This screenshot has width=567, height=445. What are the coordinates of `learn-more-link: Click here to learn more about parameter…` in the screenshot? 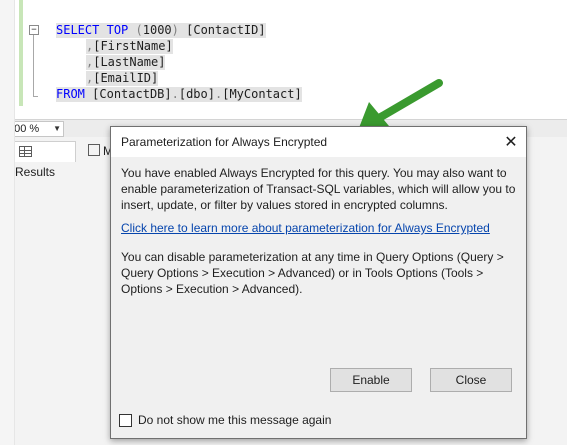 It's located at (305, 228).